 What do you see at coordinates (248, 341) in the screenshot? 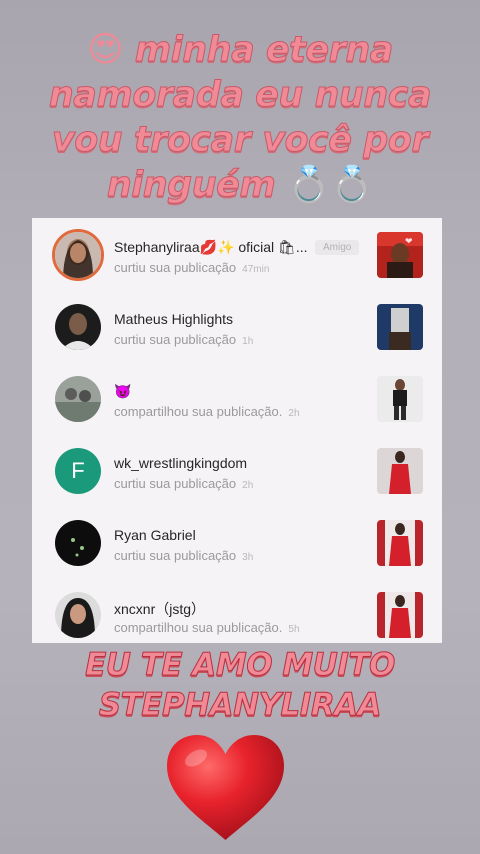
I see `time-text: 1h` at bounding box center [248, 341].